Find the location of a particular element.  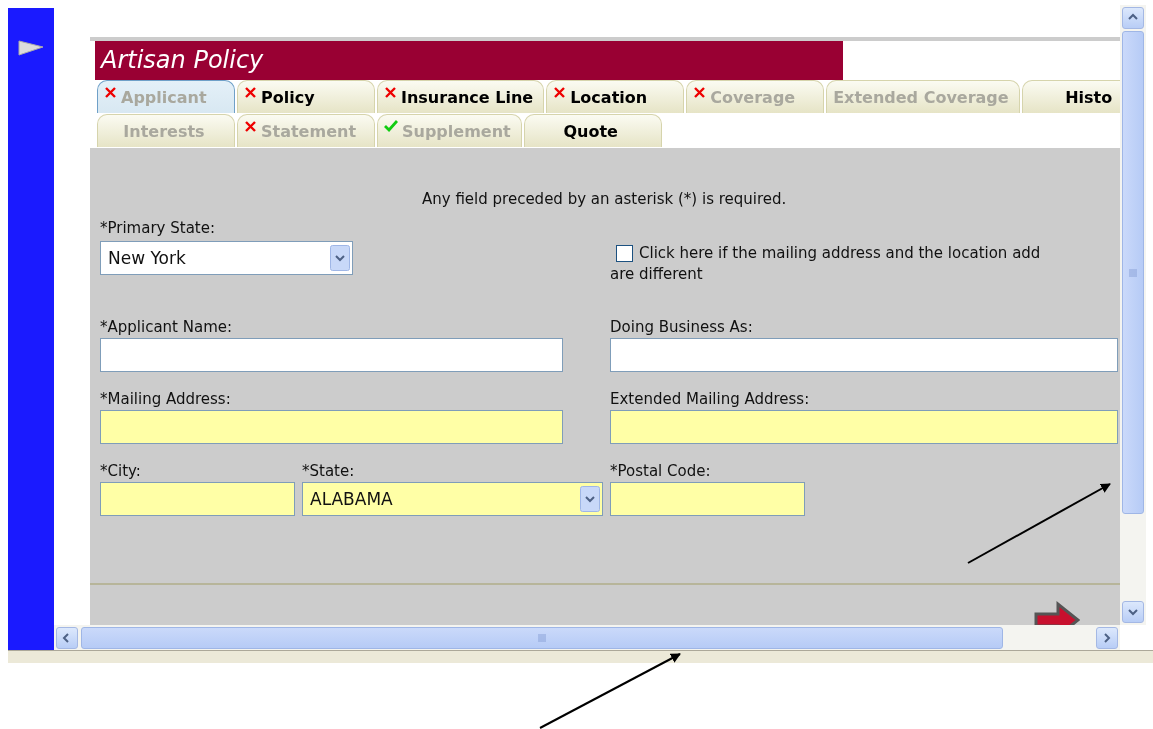

horizontal-scrollbar is located at coordinates (587, 637).